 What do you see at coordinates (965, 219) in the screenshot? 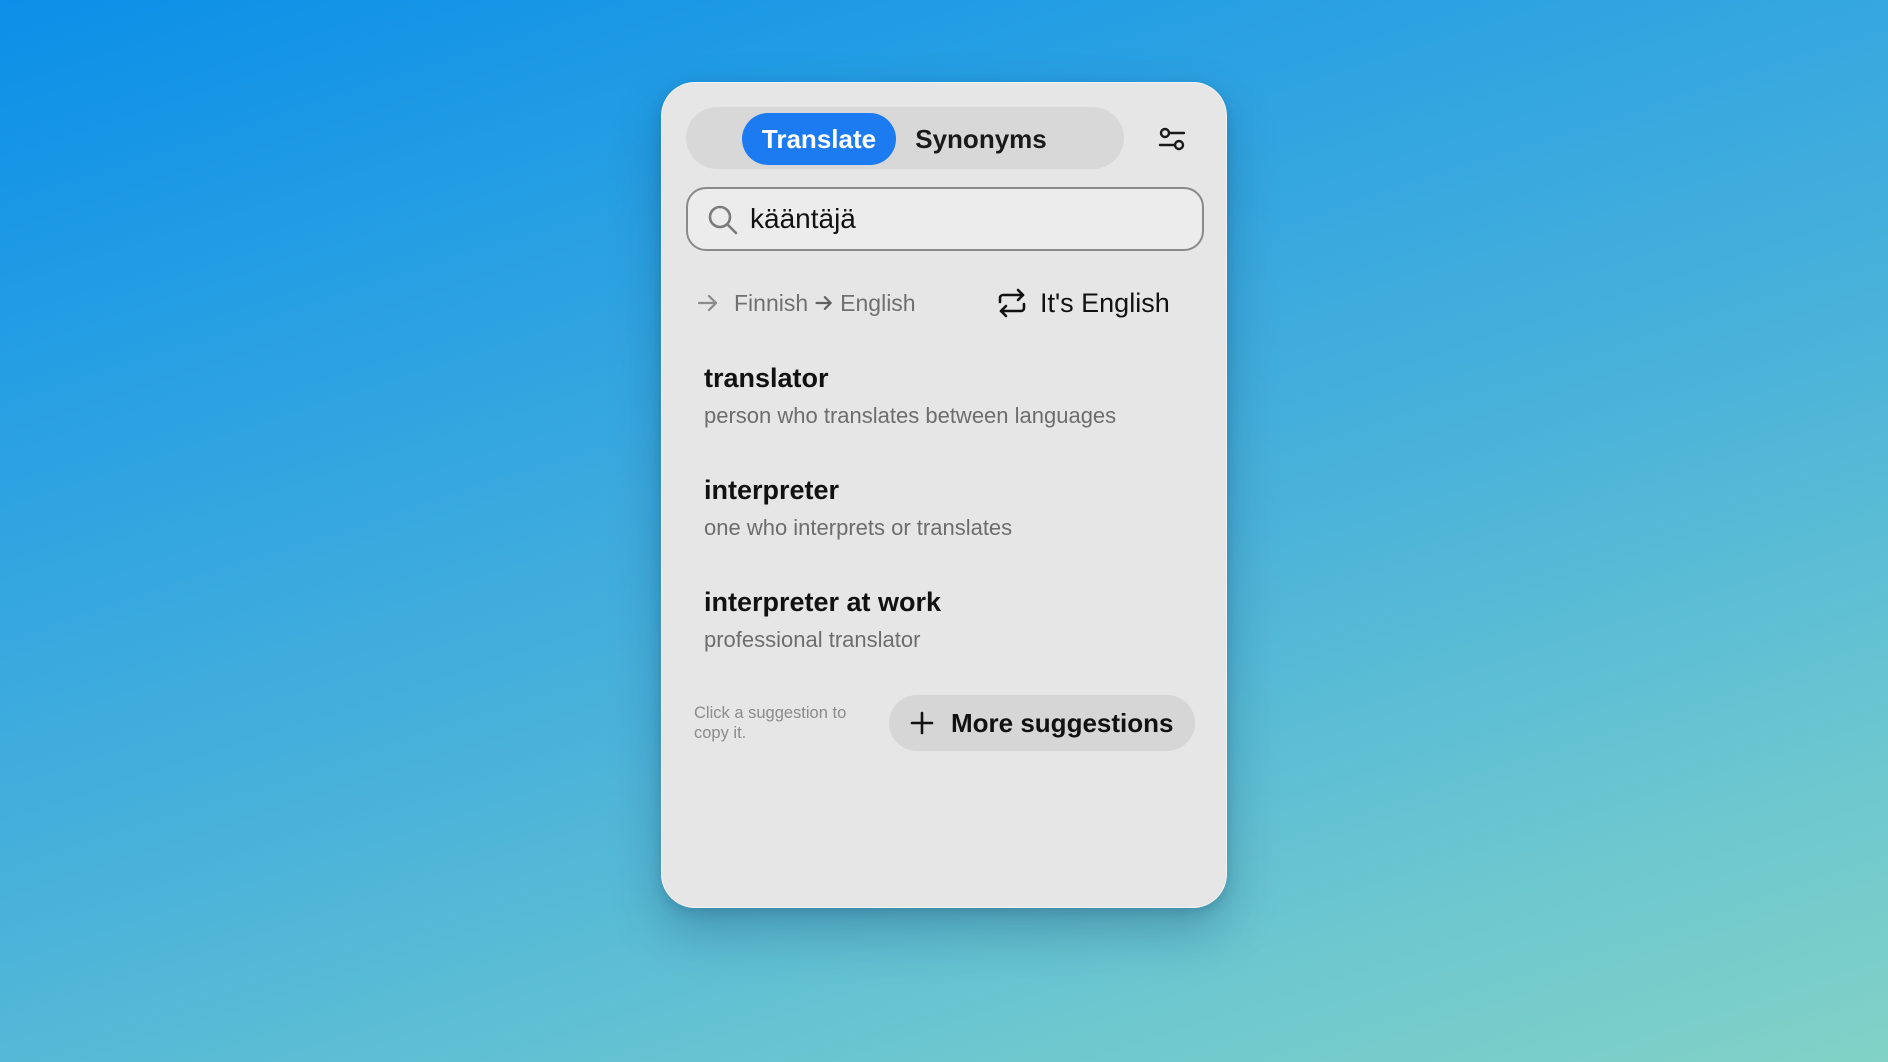
I see `search-input` at bounding box center [965, 219].